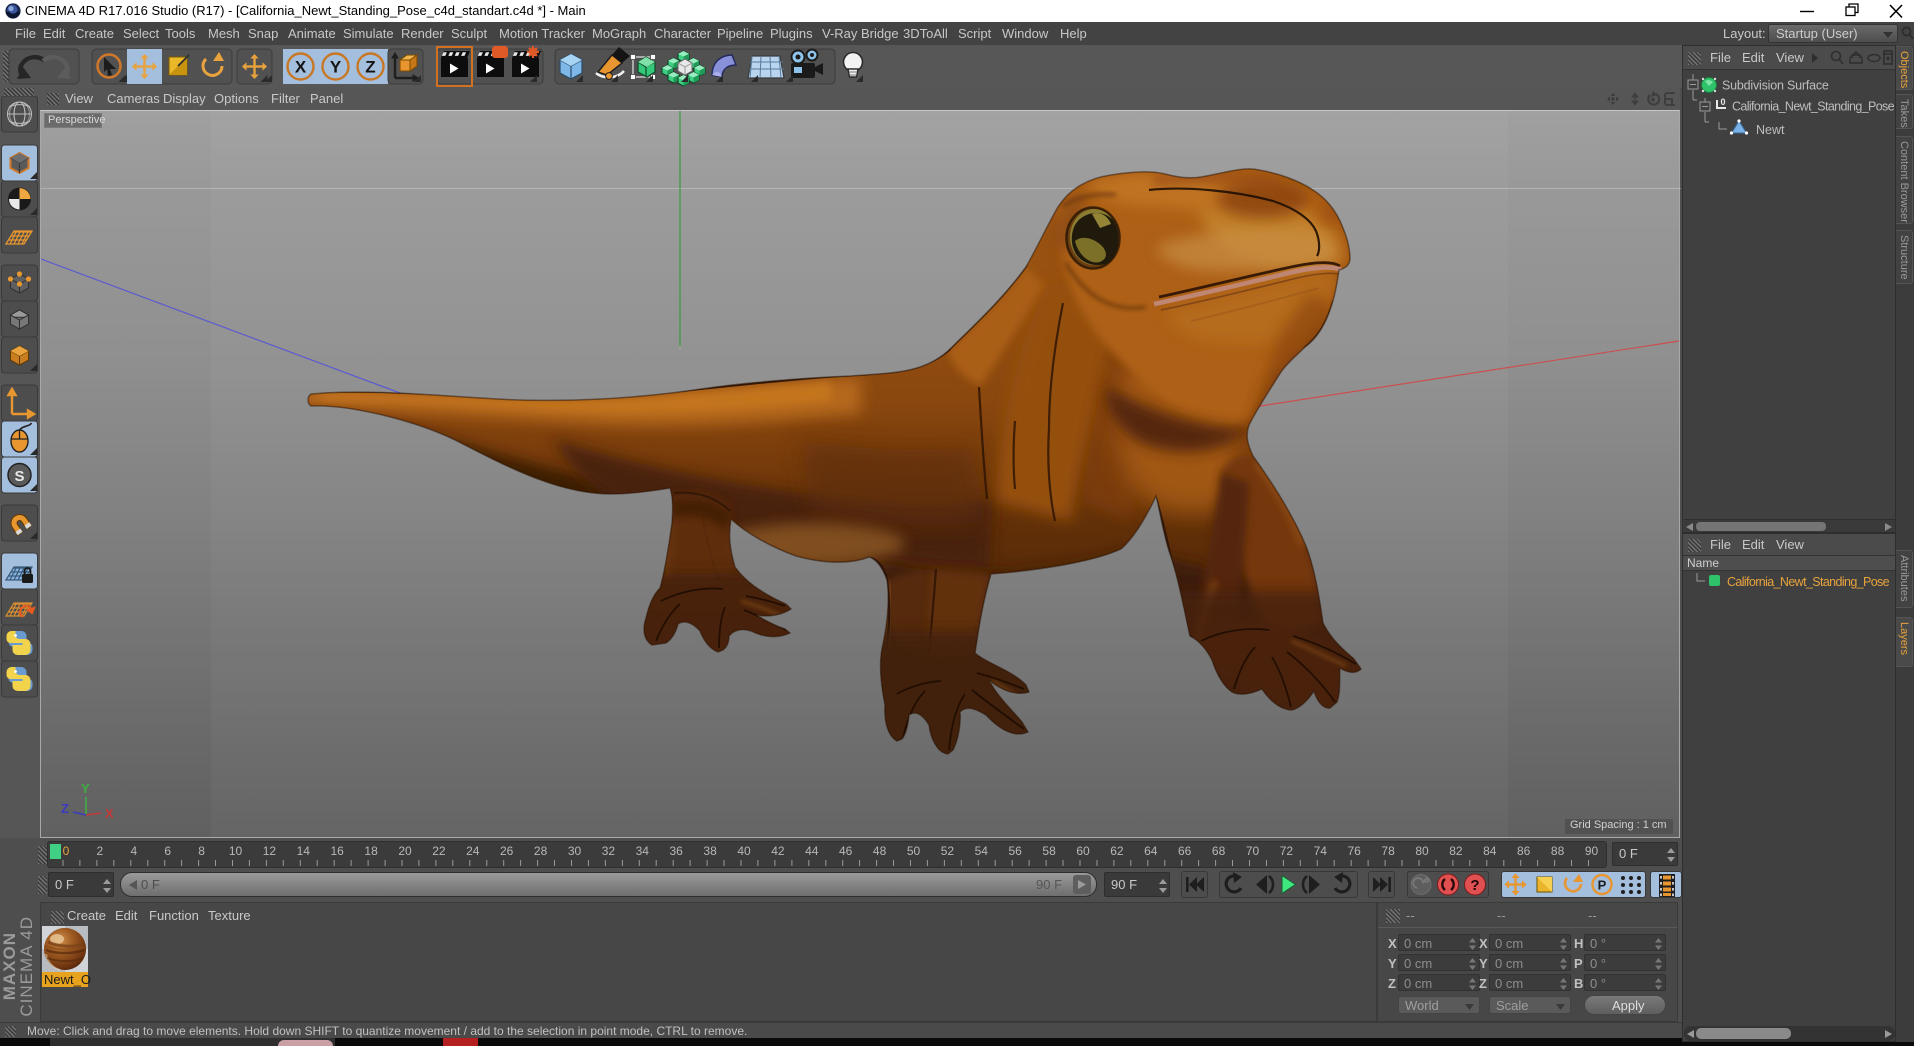  I want to click on svg-text: Newt, so click(1770, 130).